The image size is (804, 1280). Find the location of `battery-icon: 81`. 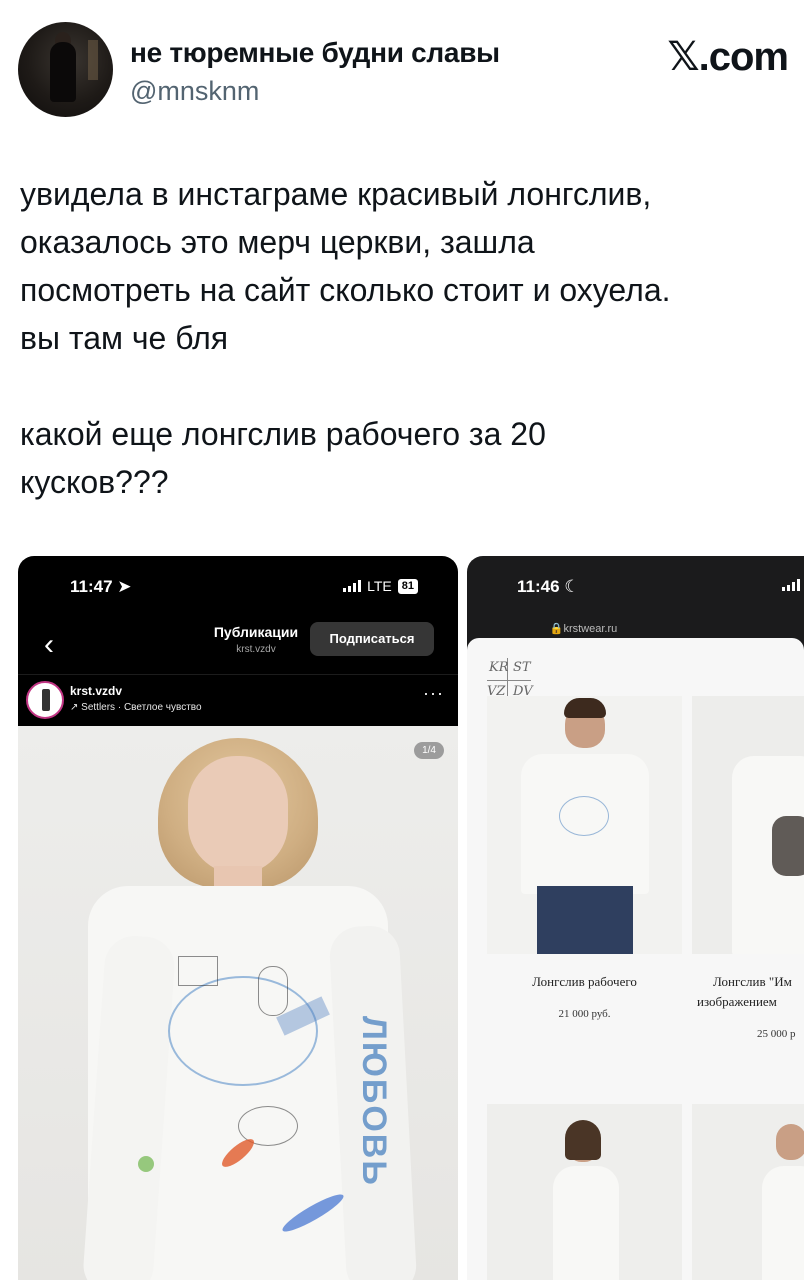

battery-icon: 81 is located at coordinates (407, 586).